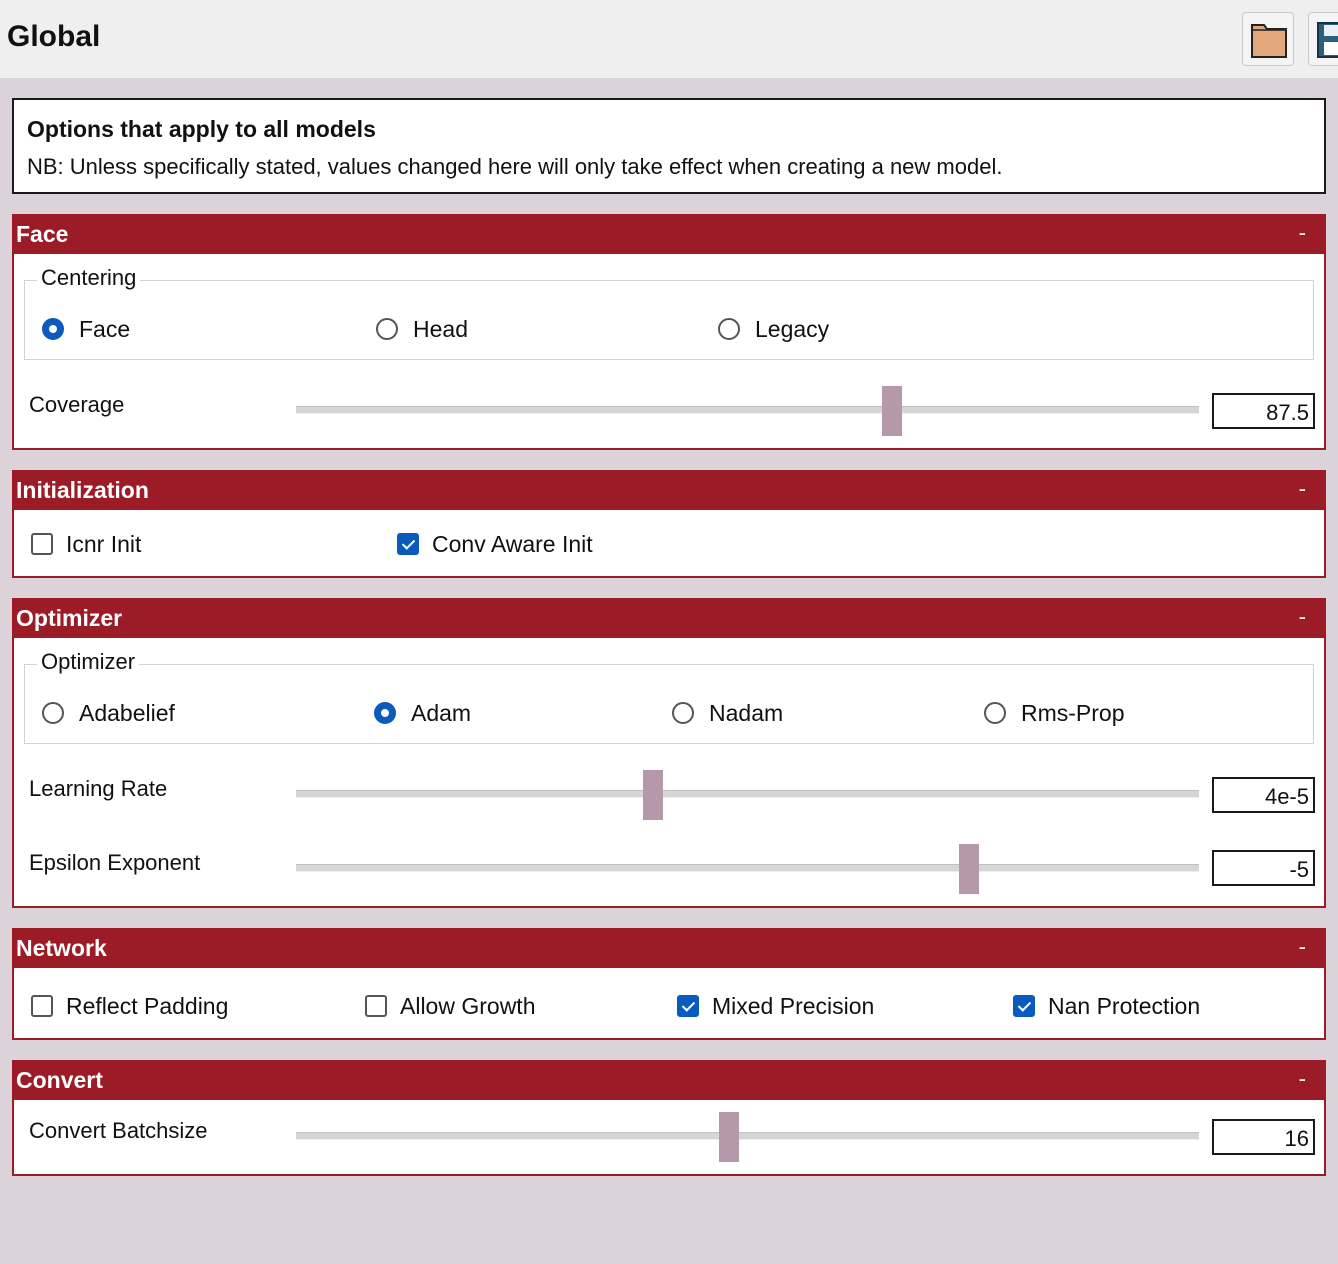 The width and height of the screenshot is (1338, 1264). What do you see at coordinates (669, 39) in the screenshot?
I see `header-bar: Global` at bounding box center [669, 39].